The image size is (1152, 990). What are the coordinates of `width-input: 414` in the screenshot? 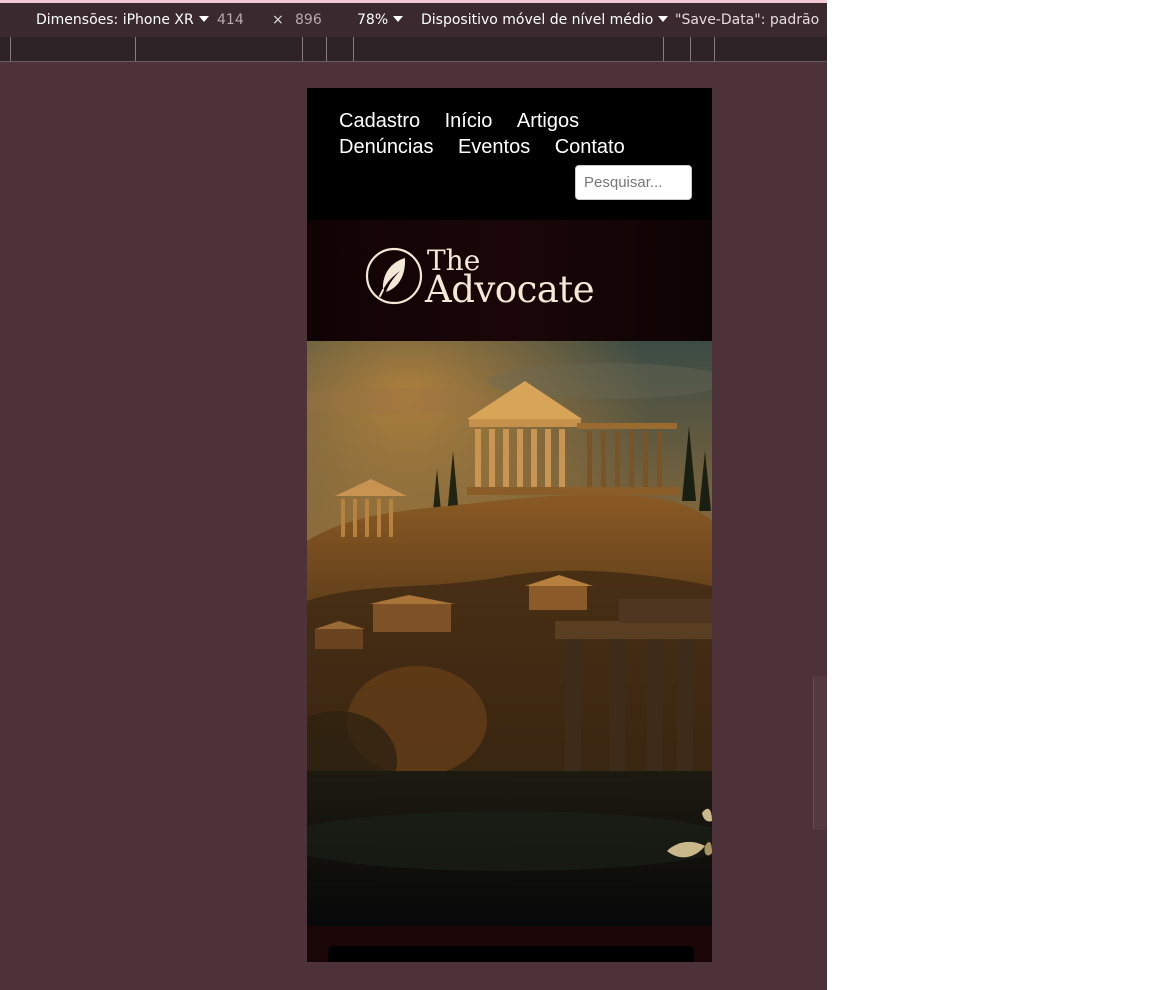 It's located at (230, 20).